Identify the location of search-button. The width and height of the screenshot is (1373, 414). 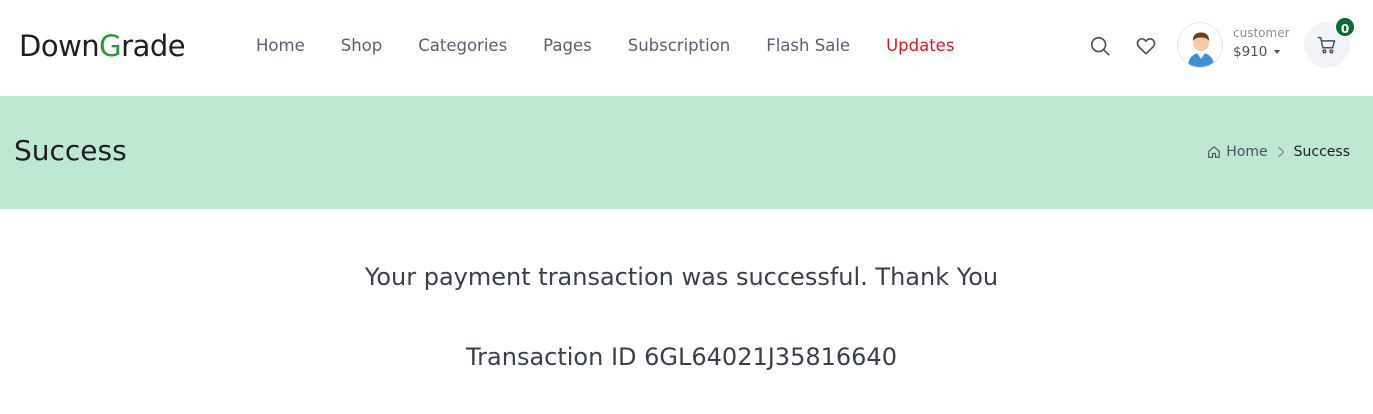
(1100, 46).